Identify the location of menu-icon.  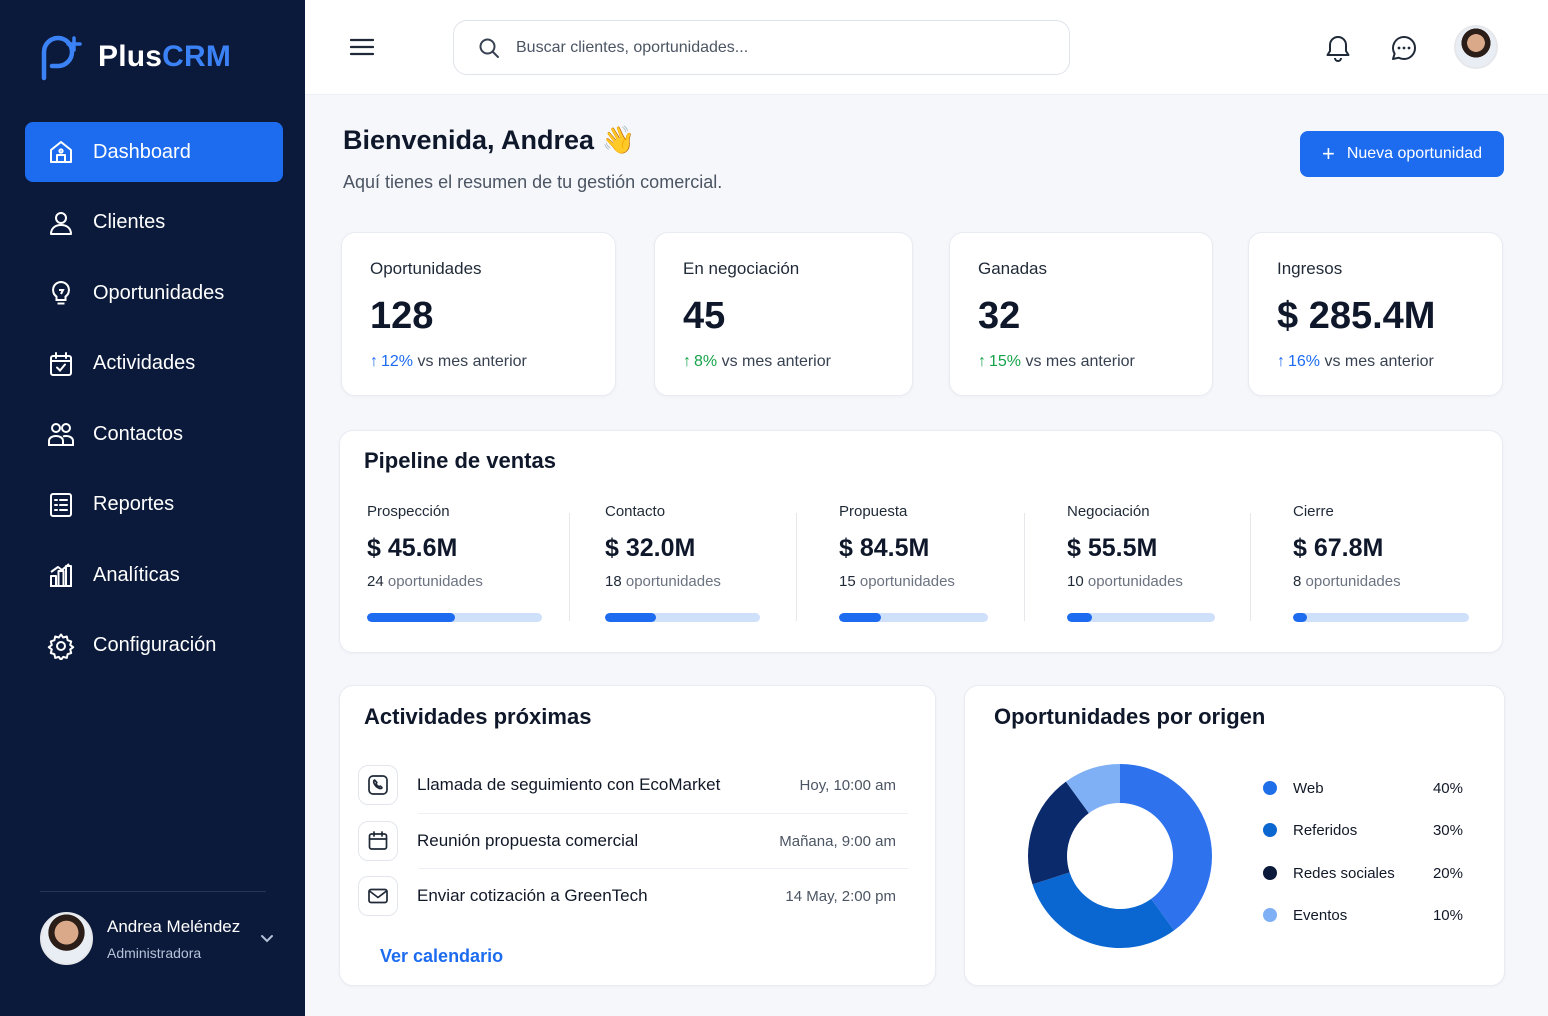
(362, 47).